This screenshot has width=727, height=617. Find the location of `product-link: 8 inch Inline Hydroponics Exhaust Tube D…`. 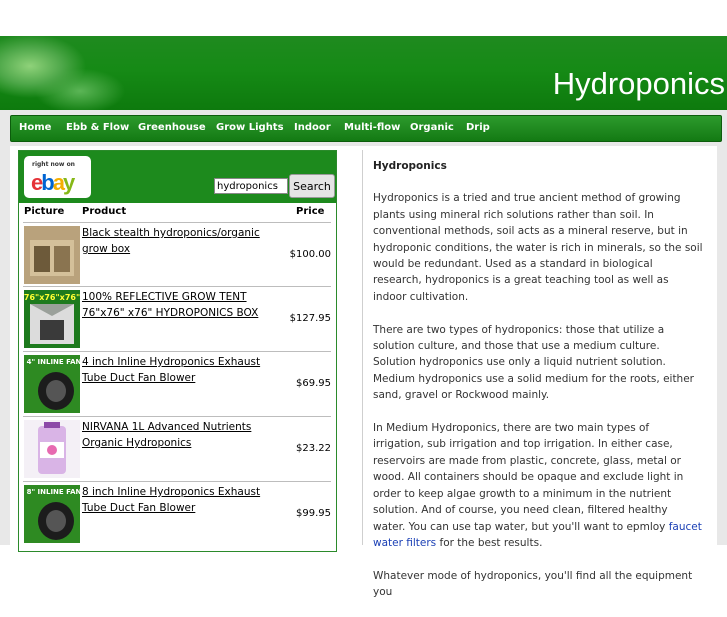

product-link: 8 inch Inline Hydroponics Exhaust Tube D… is located at coordinates (182, 500).